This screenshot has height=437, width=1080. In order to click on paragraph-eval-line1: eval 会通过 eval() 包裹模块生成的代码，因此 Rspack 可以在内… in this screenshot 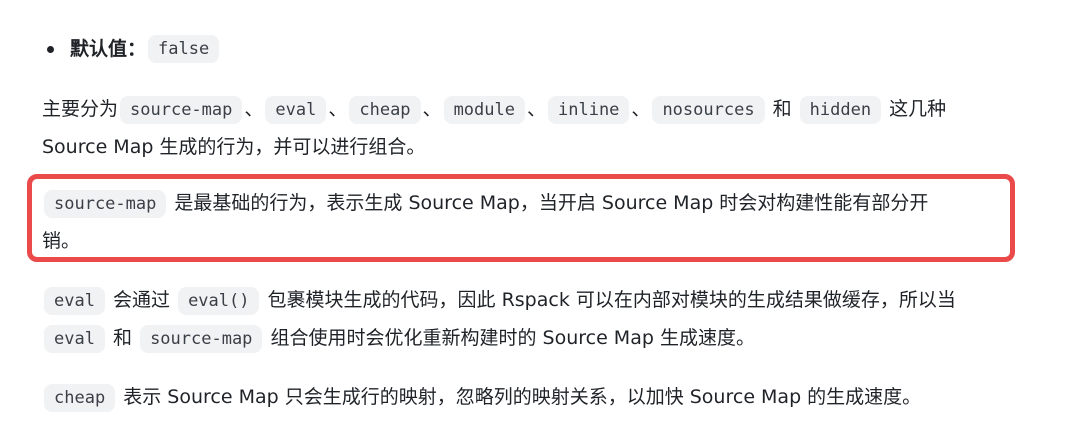, I will do `click(499, 300)`.